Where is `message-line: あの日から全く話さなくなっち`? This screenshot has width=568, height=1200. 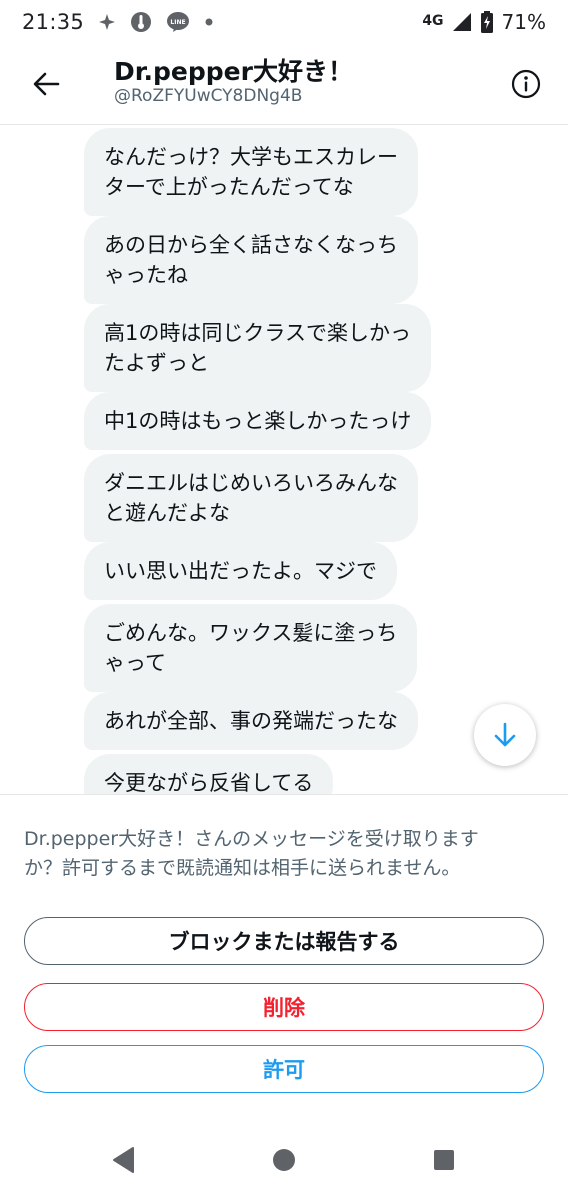
message-line: あの日から全く話さなくなっち is located at coordinates (251, 245).